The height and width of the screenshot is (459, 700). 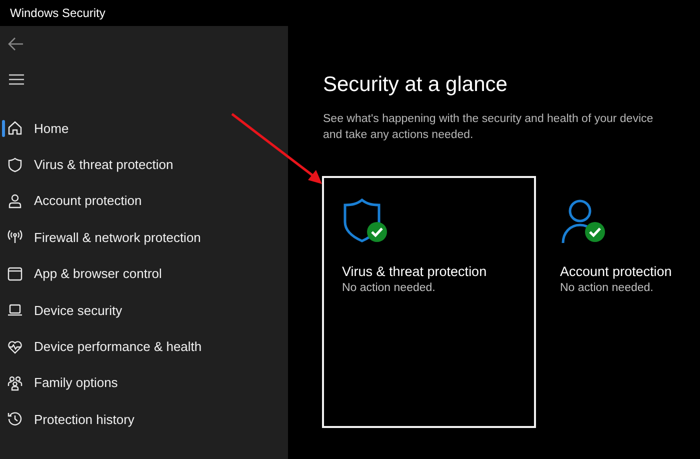 I want to click on nav-item: App & browser control, so click(x=144, y=274).